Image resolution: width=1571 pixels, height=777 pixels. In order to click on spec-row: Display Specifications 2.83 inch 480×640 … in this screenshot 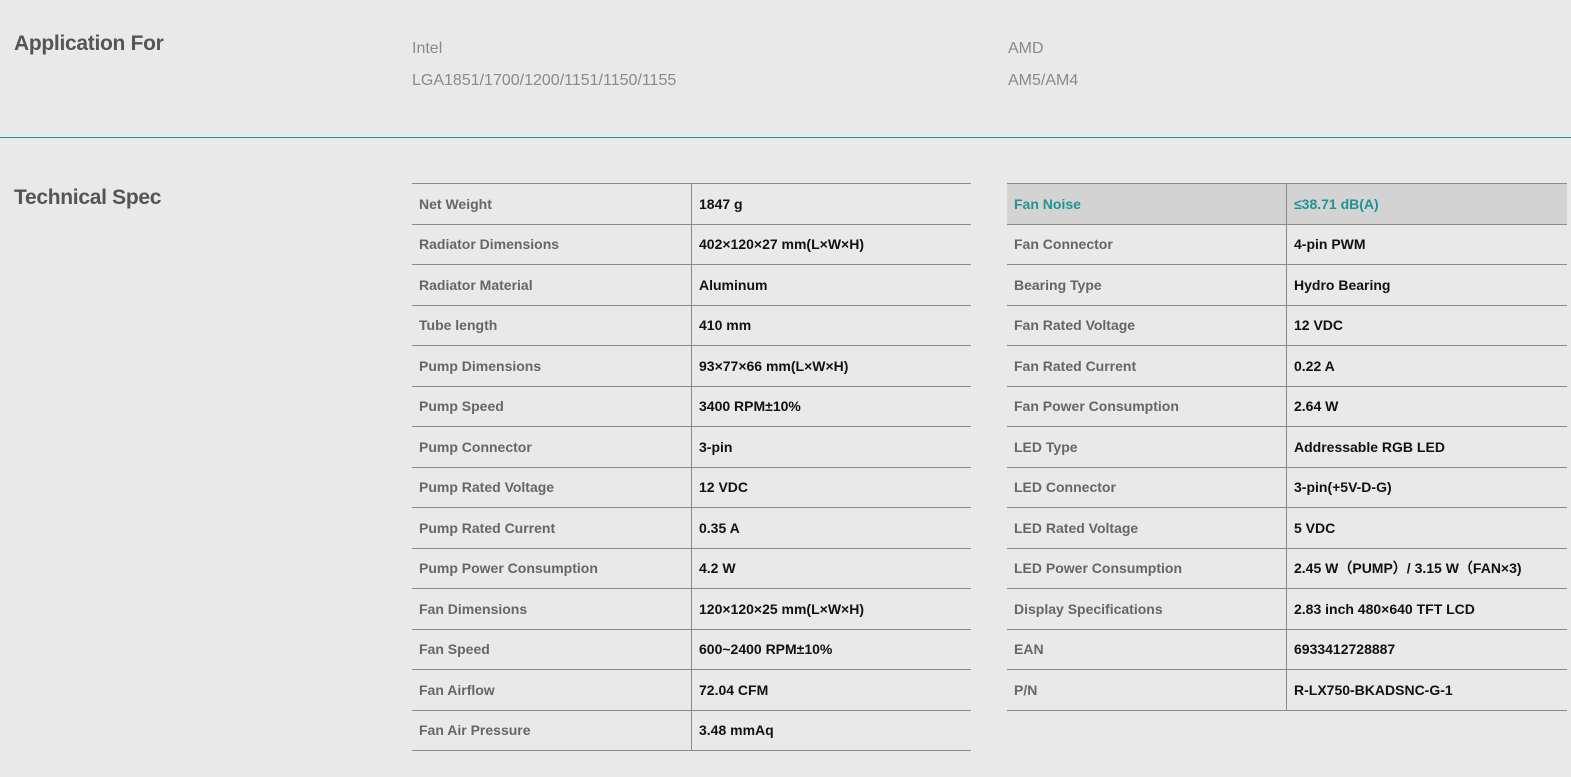, I will do `click(1287, 609)`.